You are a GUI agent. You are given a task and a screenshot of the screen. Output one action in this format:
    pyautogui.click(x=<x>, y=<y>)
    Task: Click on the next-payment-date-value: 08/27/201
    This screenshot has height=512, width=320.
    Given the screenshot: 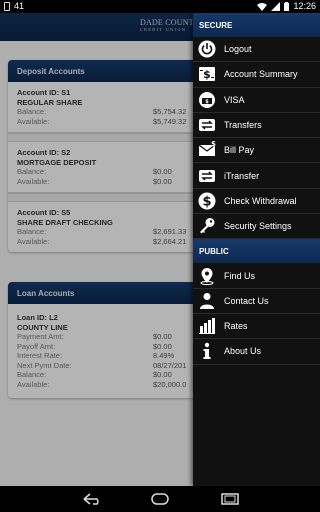 What is the action you would take?
    pyautogui.click(x=170, y=365)
    